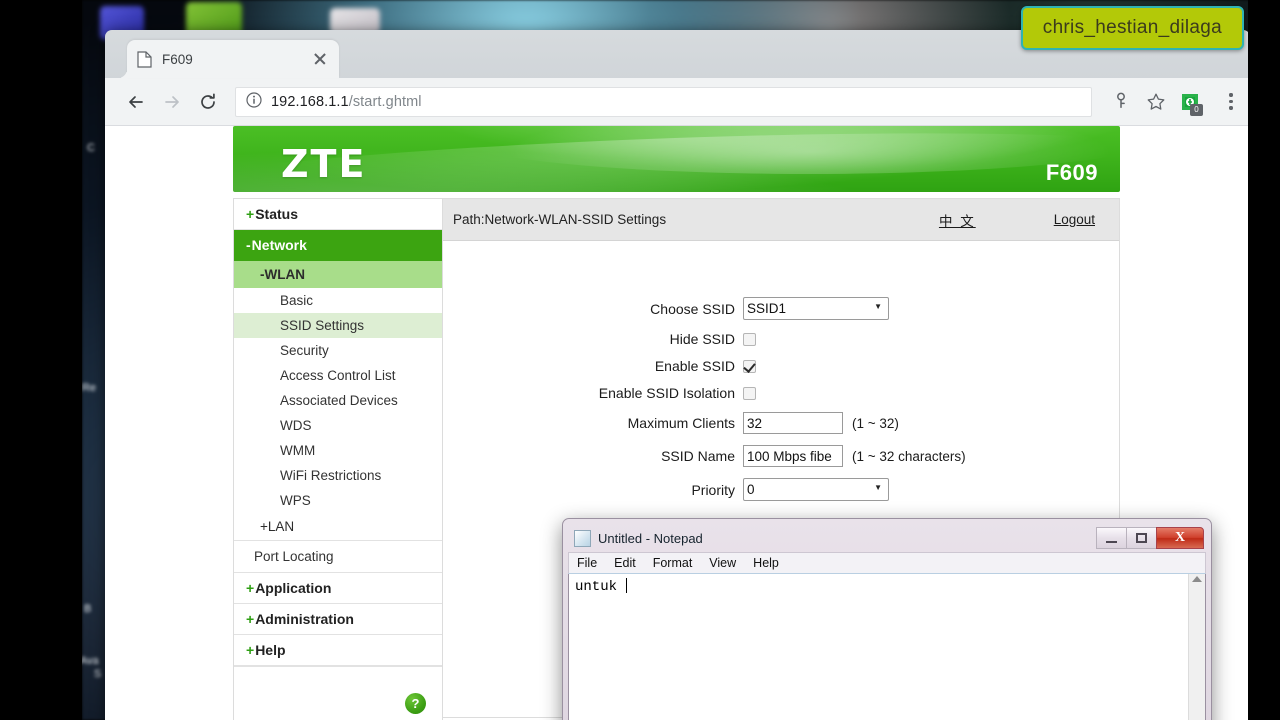 The image size is (1280, 720). I want to click on info-circle-icon, so click(254, 101).